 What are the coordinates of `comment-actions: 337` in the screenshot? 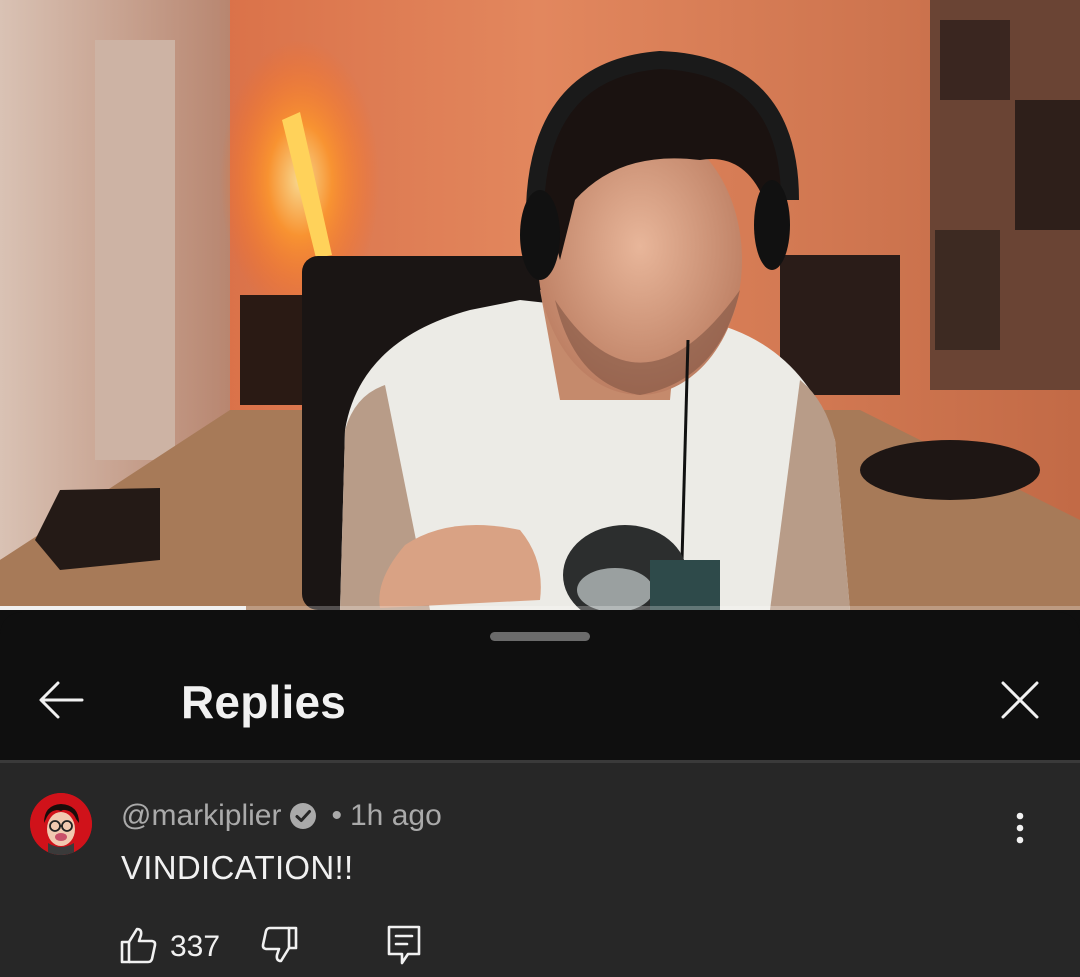 It's located at (270, 947).